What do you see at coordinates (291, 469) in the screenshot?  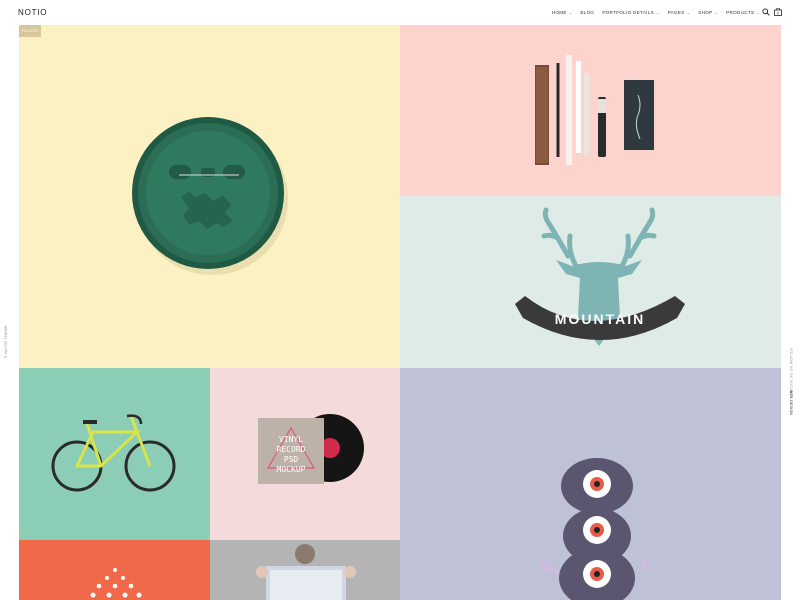 I see `vinyl-line-4: MOCKUP` at bounding box center [291, 469].